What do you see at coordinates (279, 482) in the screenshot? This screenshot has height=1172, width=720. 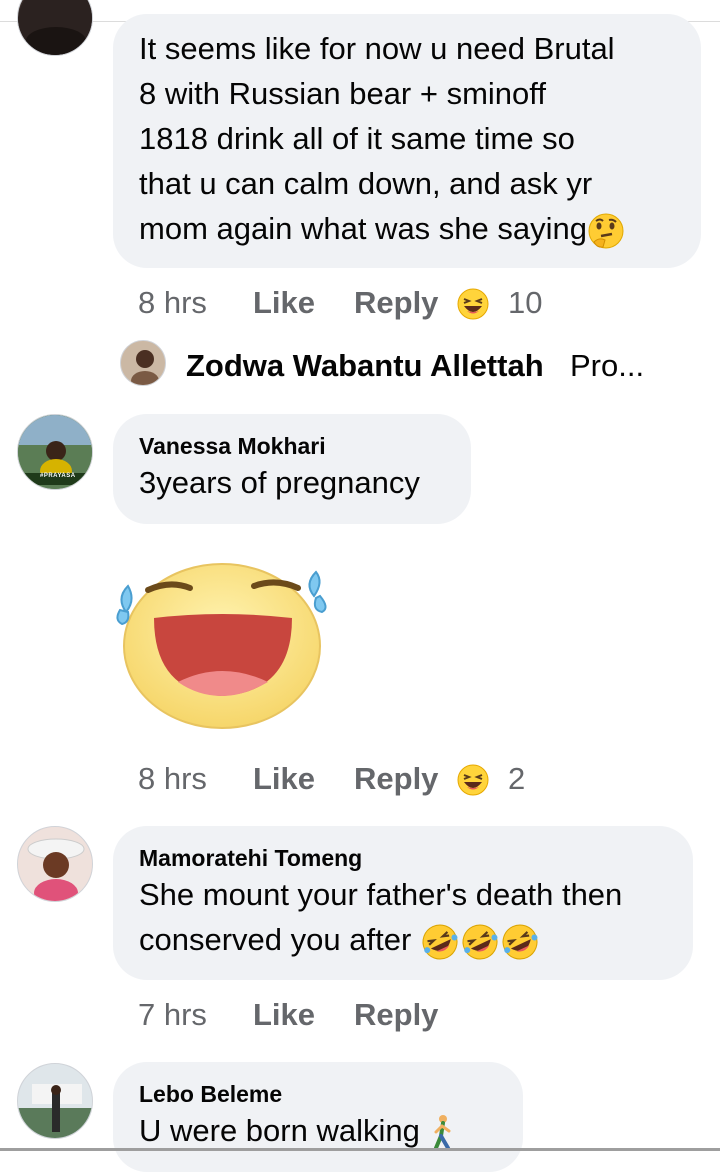 I see `comment-text-line: 3years of pregnancy` at bounding box center [279, 482].